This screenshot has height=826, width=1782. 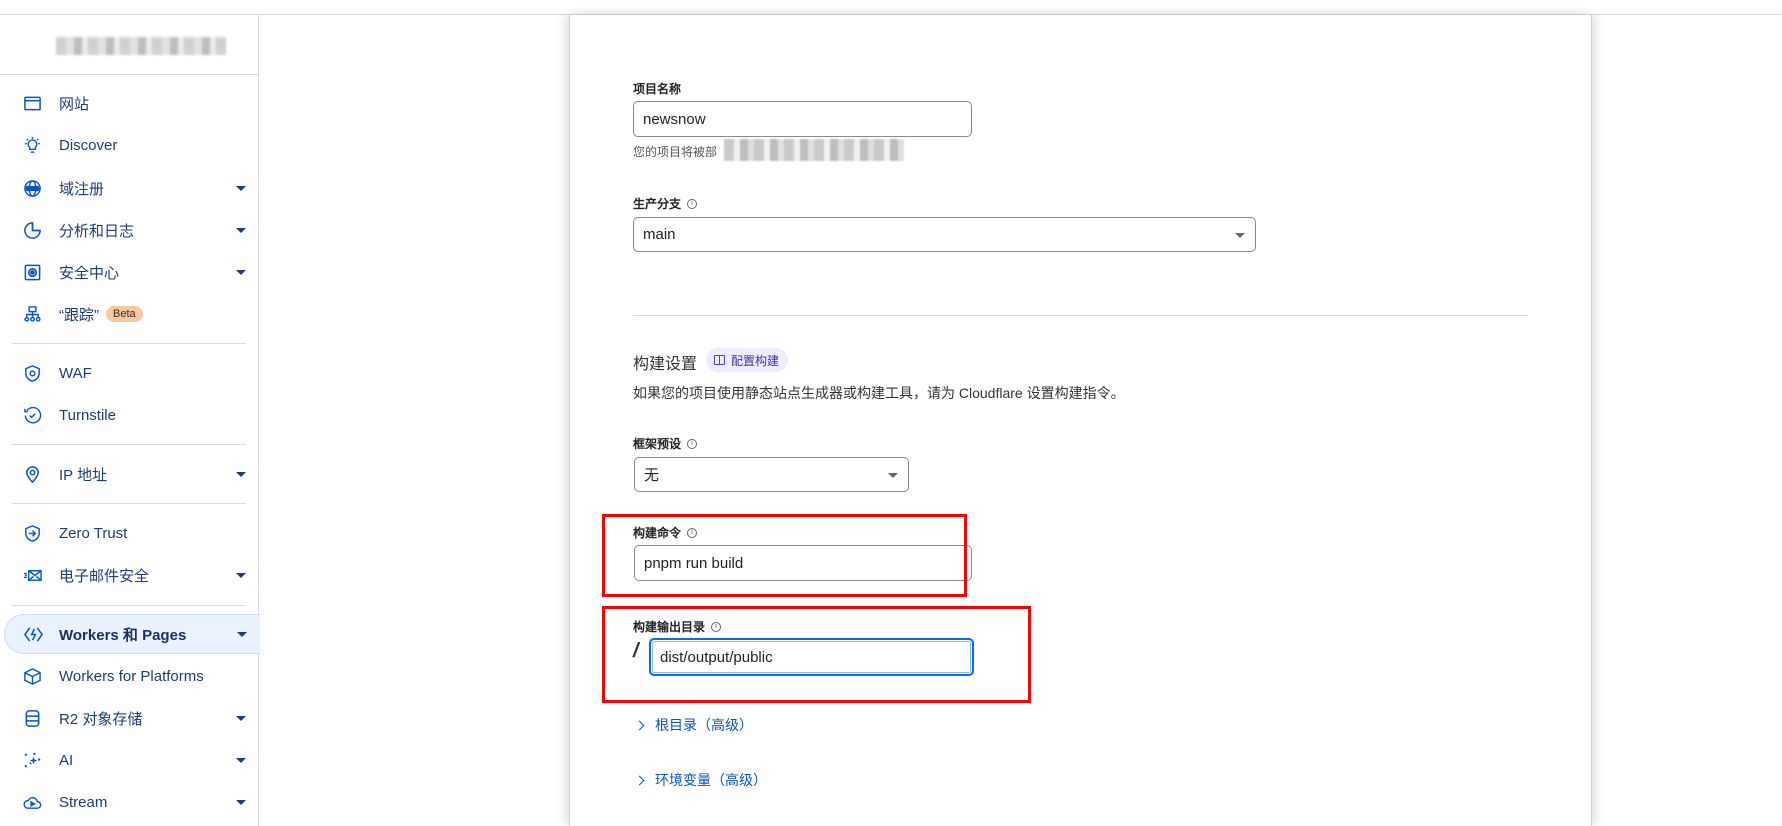 I want to click on sidebar-item-domain-registration: 域注册, so click(x=129, y=188).